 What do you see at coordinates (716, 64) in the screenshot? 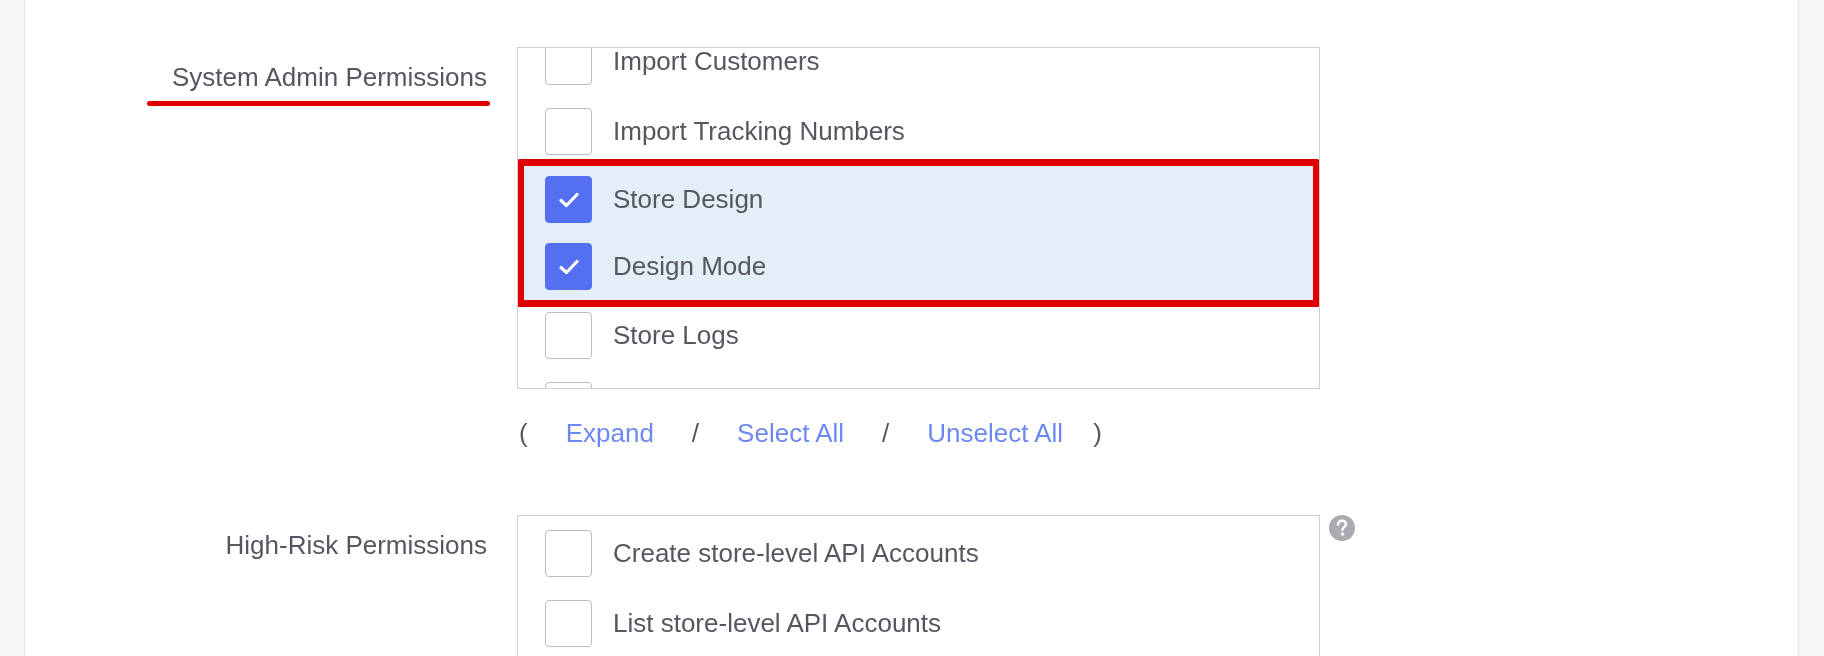
I see `checkbox-label: Import Customers` at bounding box center [716, 64].